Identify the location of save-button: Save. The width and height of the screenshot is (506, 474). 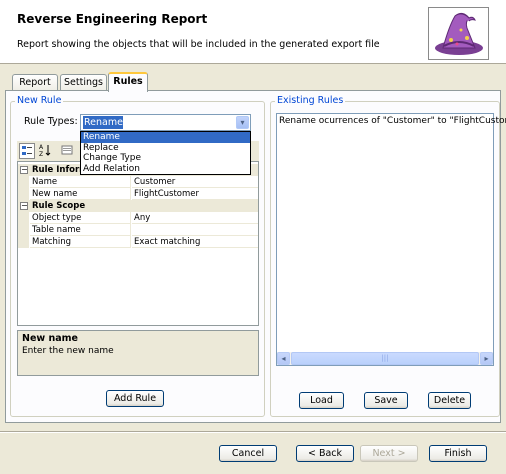
(386, 400).